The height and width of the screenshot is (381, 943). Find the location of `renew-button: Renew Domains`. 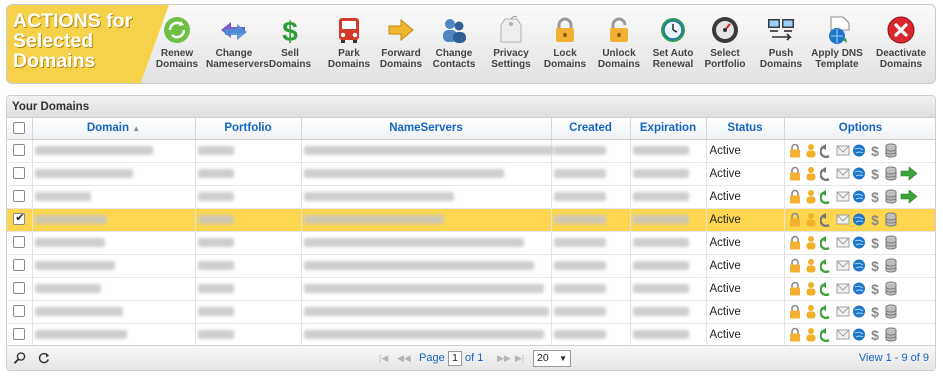

renew-button: Renew Domains is located at coordinates (177, 48).